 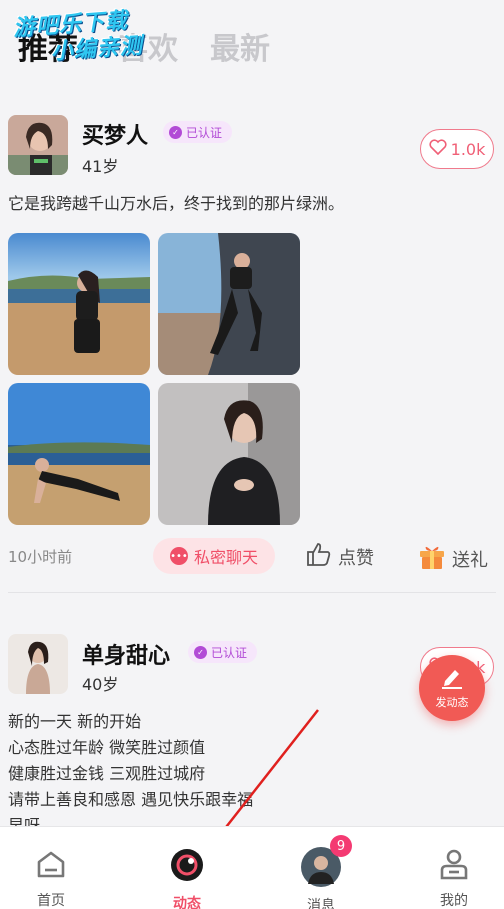 I want to click on moments-icon, so click(x=187, y=865).